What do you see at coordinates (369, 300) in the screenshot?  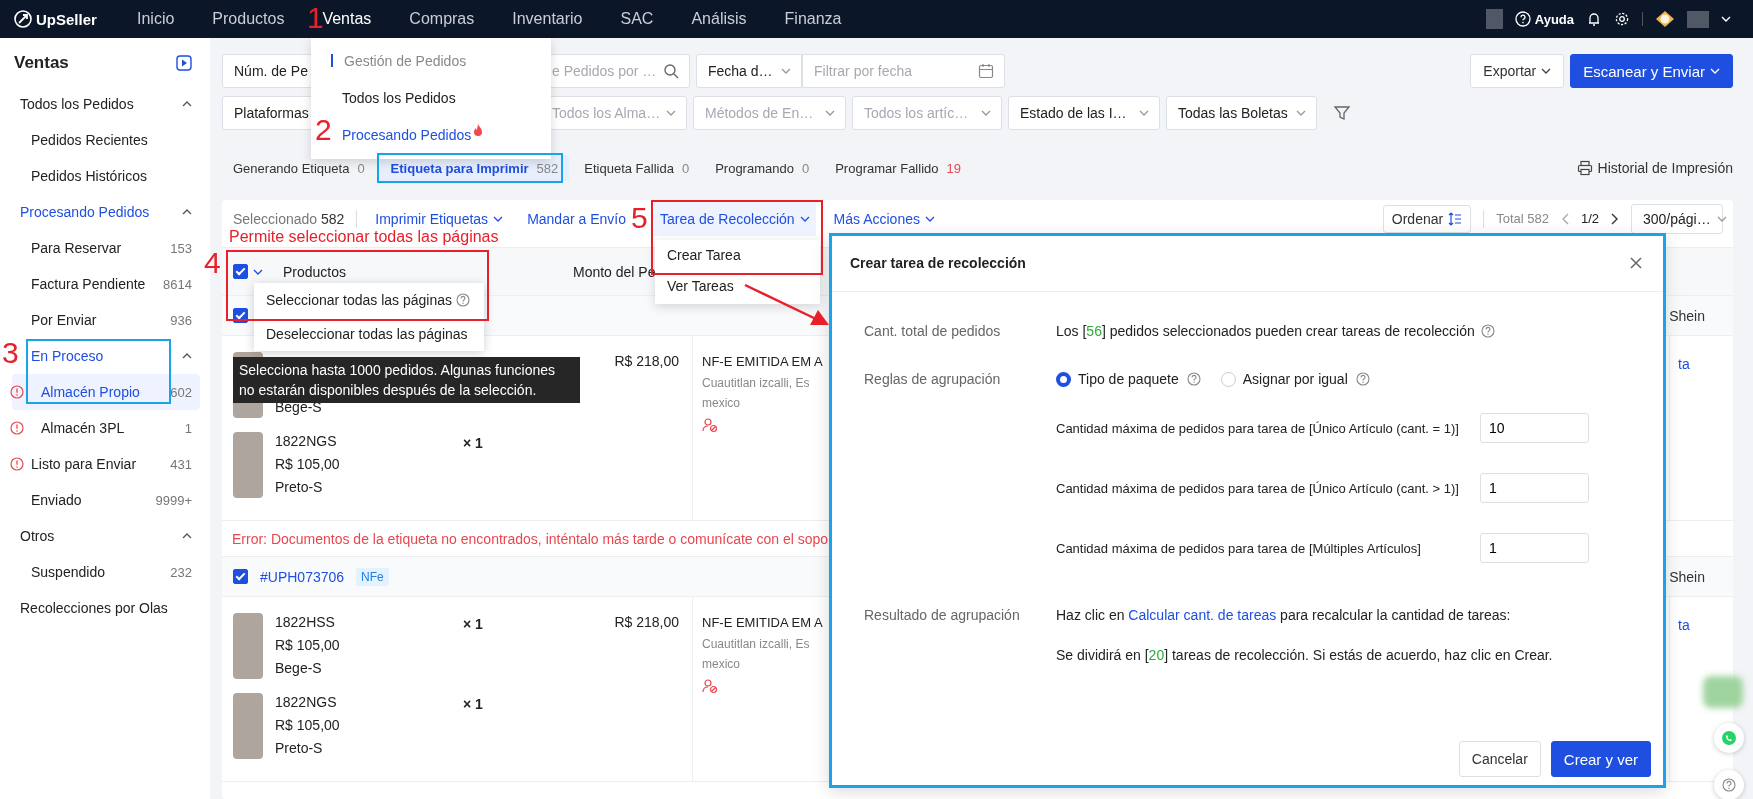 I see `menu-item: Seleccionar todas las páginas` at bounding box center [369, 300].